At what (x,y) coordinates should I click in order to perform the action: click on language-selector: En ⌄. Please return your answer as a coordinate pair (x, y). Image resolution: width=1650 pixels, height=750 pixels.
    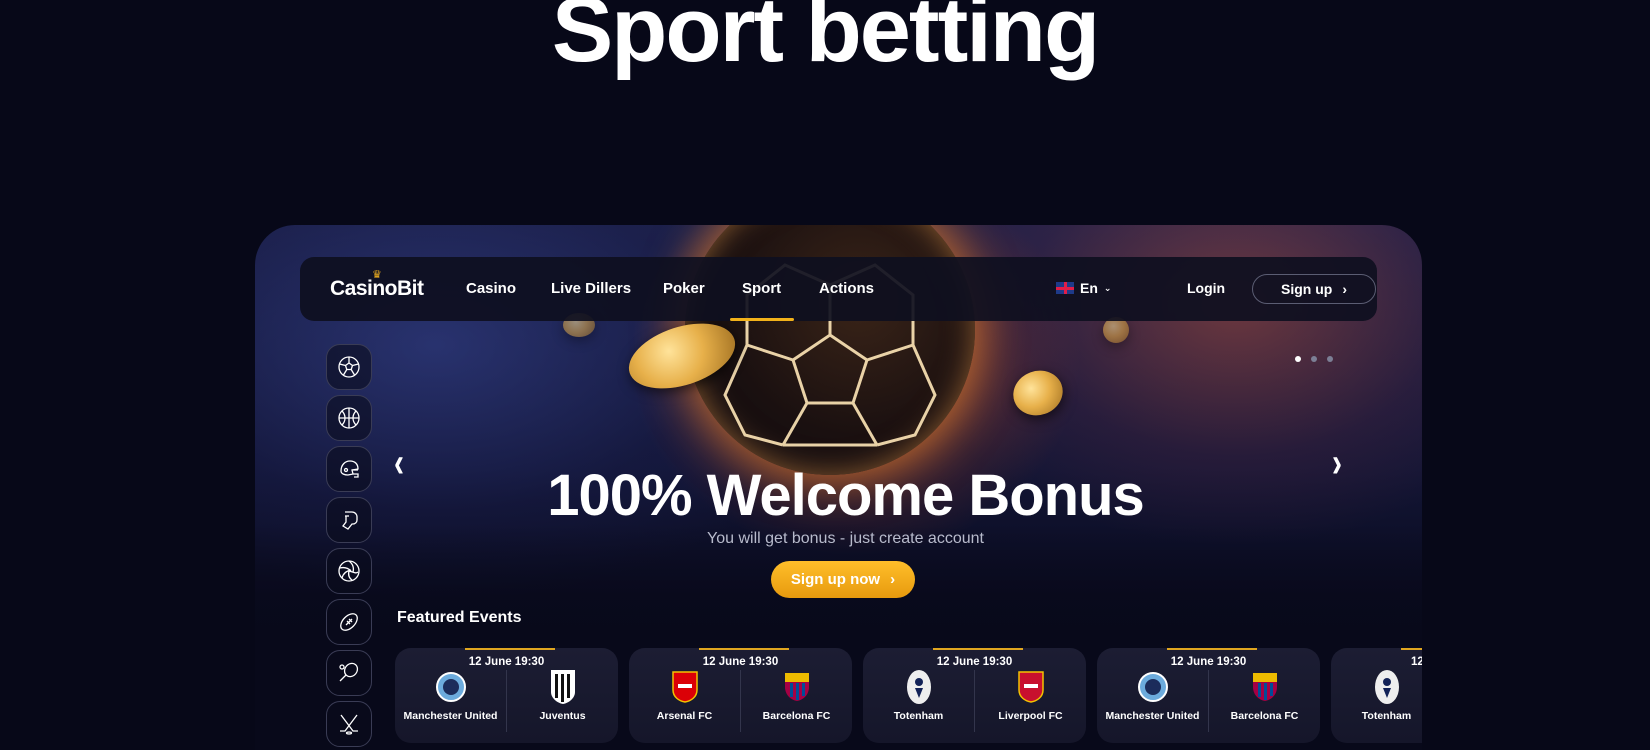
    Looking at the image, I should click on (1083, 288).